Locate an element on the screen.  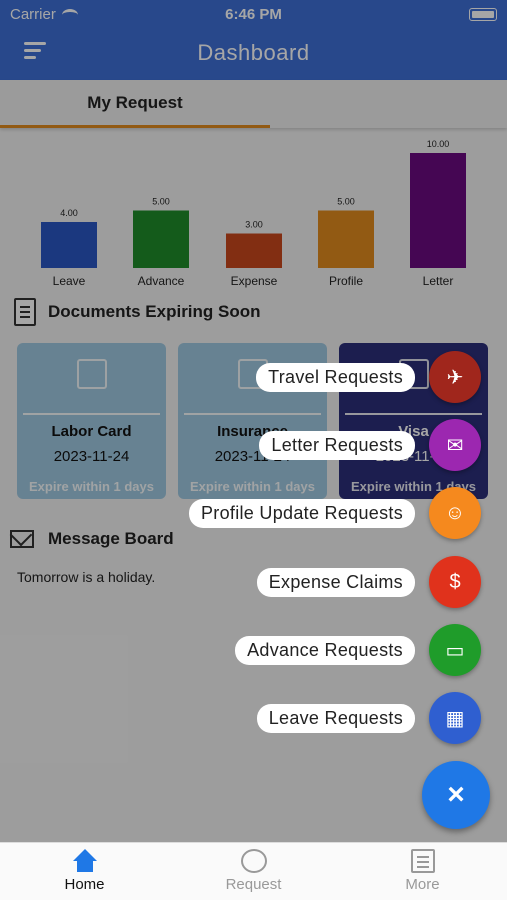
nav-label: Home is located at coordinates (84, 884).